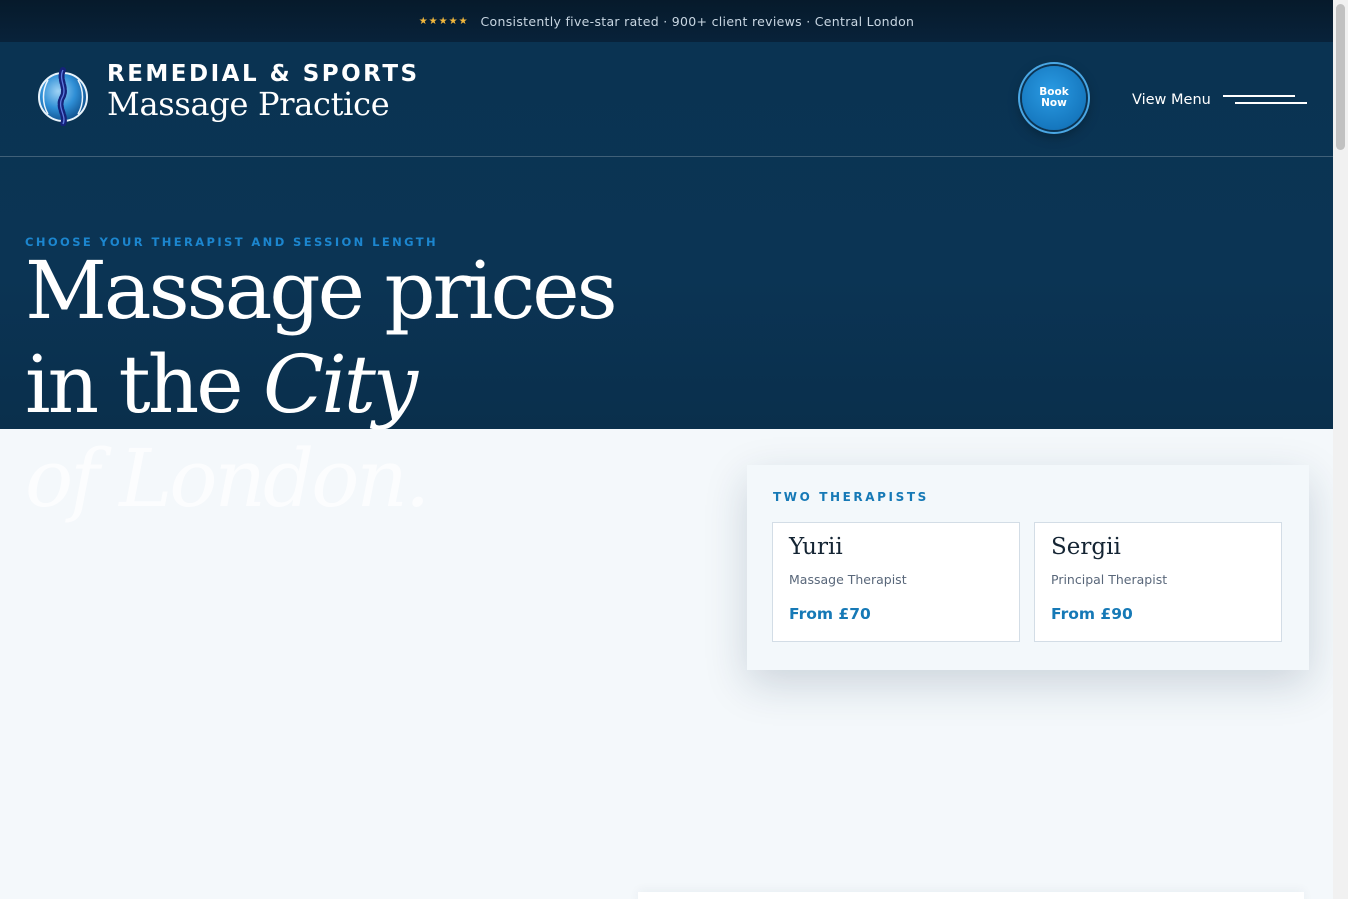 Image resolution: width=1348 pixels, height=899 pixels. What do you see at coordinates (848, 579) in the screenshot?
I see `therapist-role: Massage Therapist` at bounding box center [848, 579].